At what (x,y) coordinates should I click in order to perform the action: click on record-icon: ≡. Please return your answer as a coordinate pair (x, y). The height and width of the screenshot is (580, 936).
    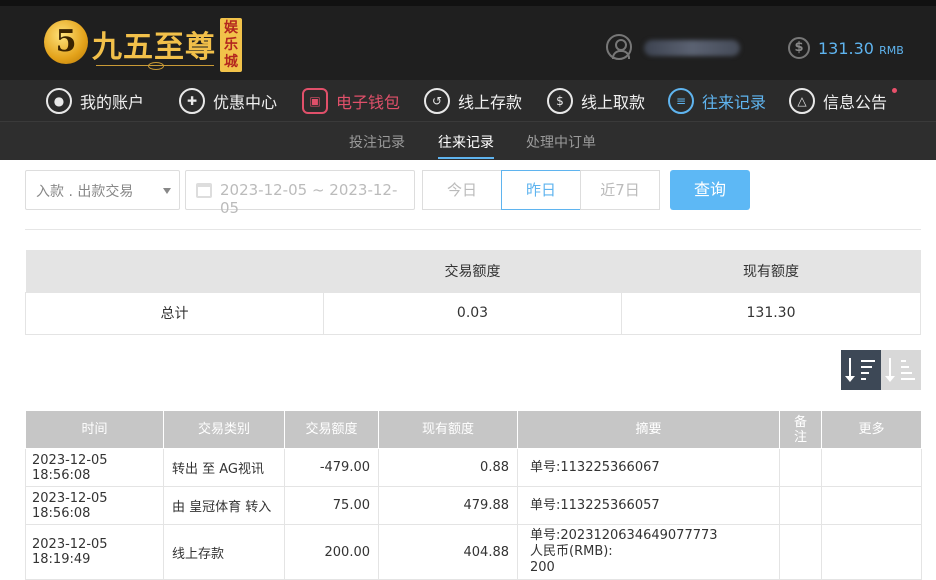
    Looking at the image, I should click on (681, 101).